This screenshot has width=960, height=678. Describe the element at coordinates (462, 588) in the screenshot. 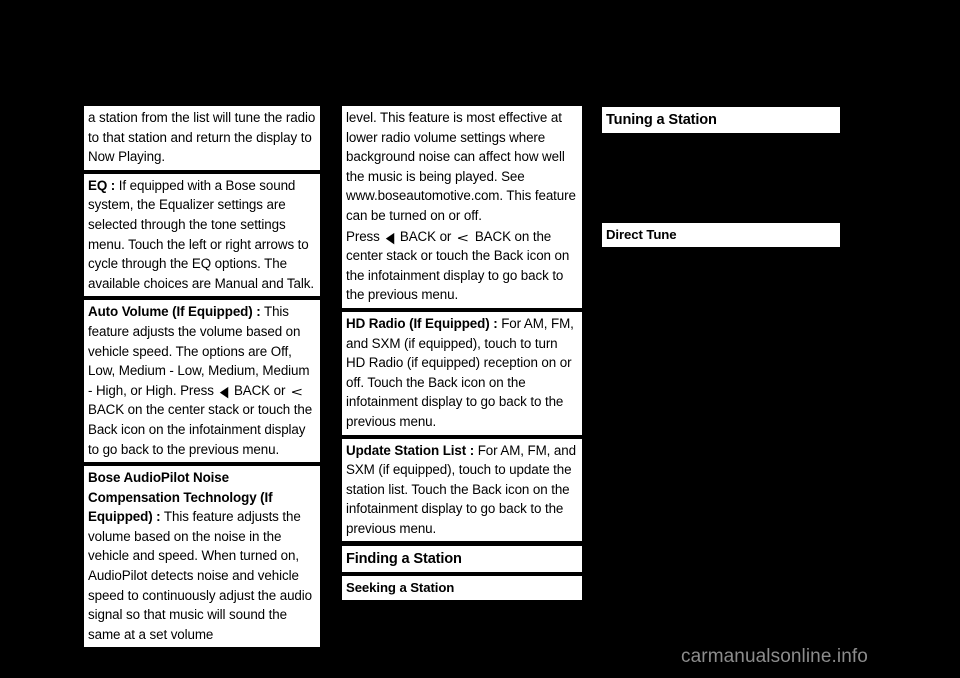

I see `heading-seeking-a-station-block: Seeking a Station` at that location.